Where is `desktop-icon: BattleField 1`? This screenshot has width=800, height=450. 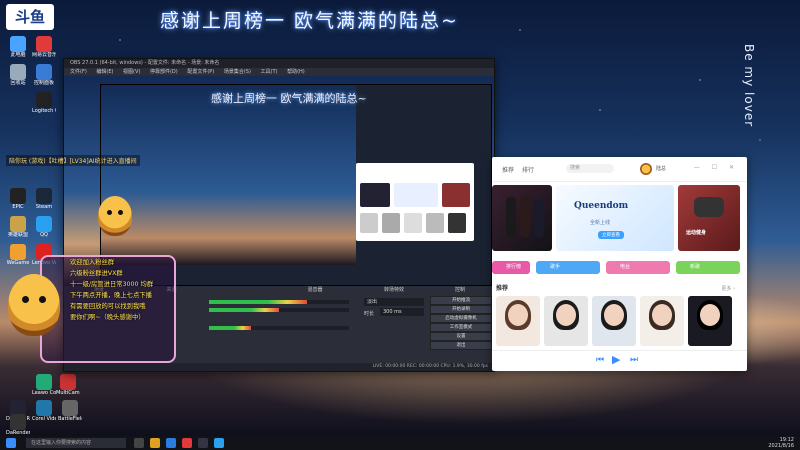 desktop-icon: BattleField 1 is located at coordinates (70, 411).